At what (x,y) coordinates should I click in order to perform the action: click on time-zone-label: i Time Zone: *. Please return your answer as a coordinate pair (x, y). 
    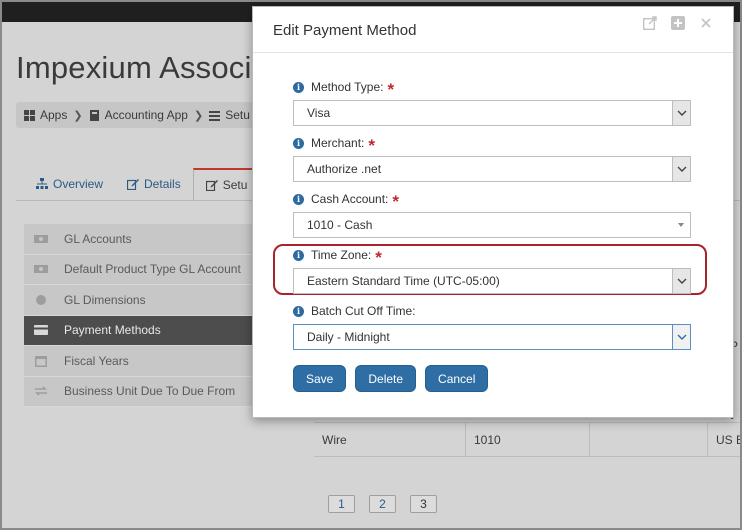
    Looking at the image, I should click on (492, 257).